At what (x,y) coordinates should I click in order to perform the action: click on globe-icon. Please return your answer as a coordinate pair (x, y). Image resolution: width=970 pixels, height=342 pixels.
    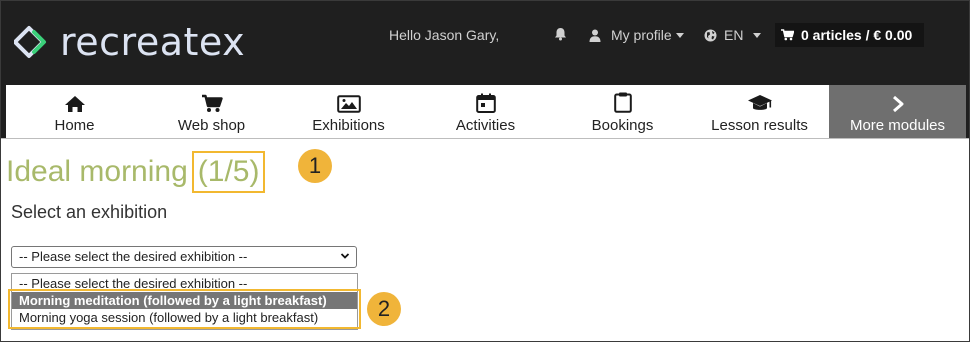
    Looking at the image, I should click on (710, 35).